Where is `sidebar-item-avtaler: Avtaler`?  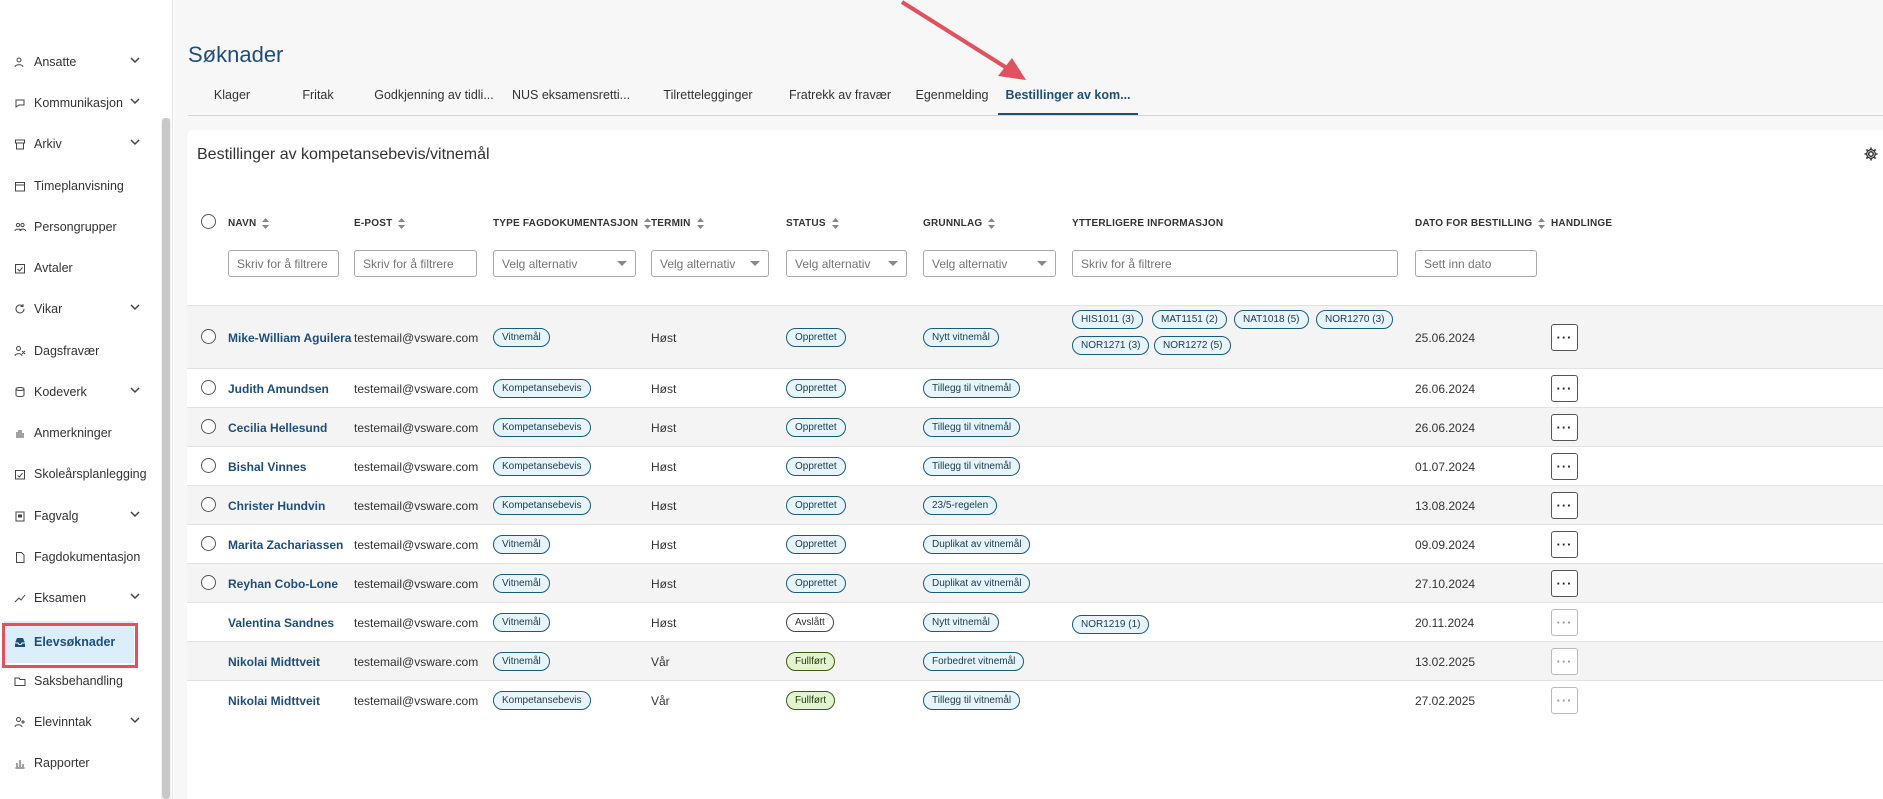 sidebar-item-avtaler: Avtaler is located at coordinates (78, 268).